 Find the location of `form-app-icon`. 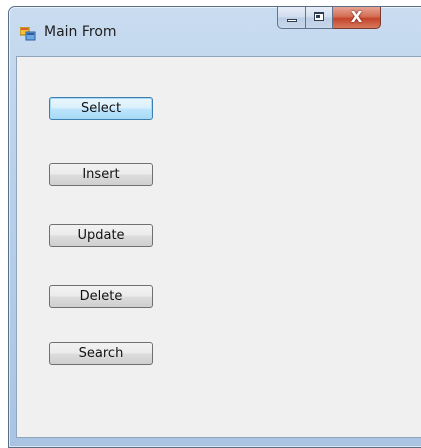

form-app-icon is located at coordinates (27, 33).